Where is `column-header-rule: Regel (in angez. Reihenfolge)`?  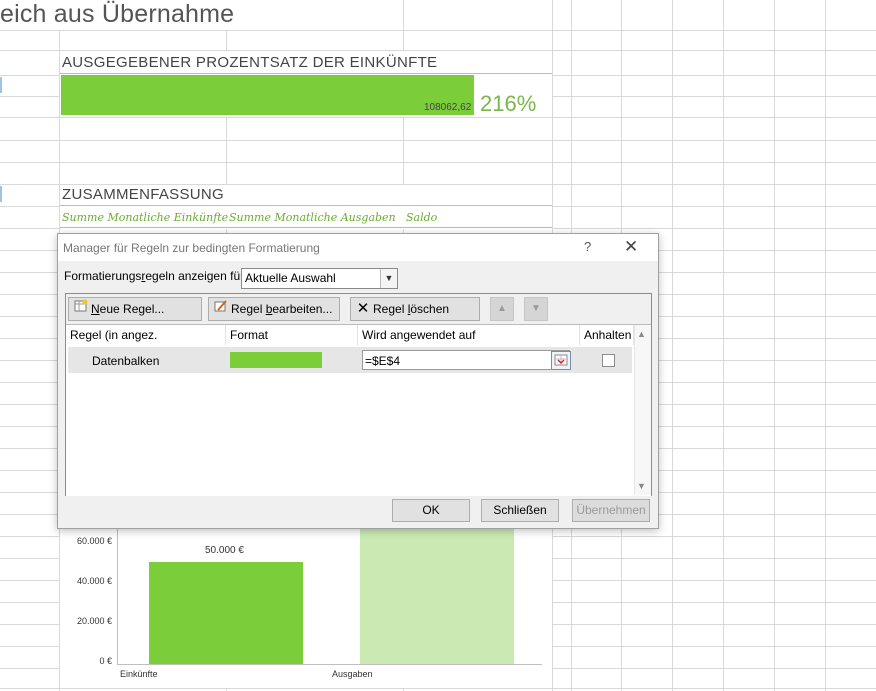
column-header-rule: Regel (in angez. Reihenfolge) is located at coordinates (146, 343).